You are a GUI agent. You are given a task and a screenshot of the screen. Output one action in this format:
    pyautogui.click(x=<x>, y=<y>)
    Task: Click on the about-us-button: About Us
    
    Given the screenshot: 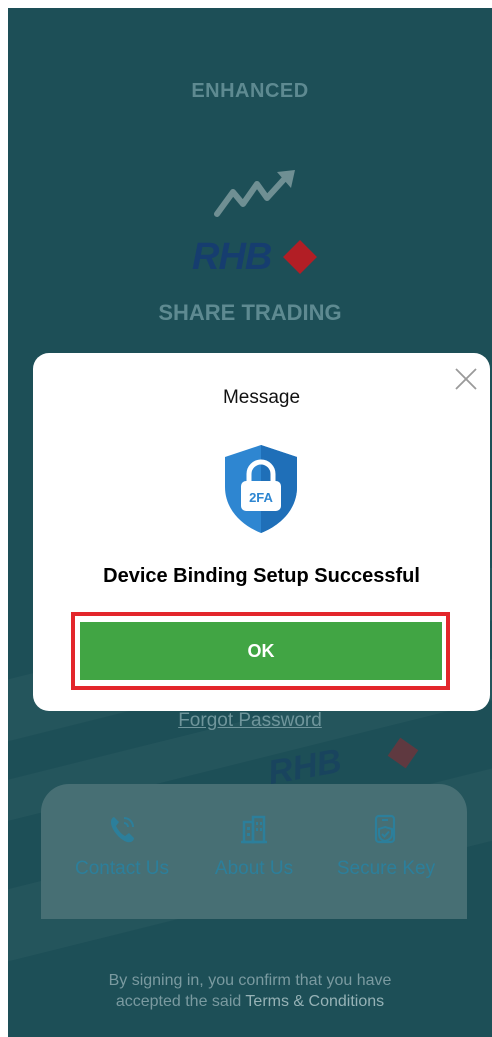 What is the action you would take?
    pyautogui.click(x=254, y=847)
    